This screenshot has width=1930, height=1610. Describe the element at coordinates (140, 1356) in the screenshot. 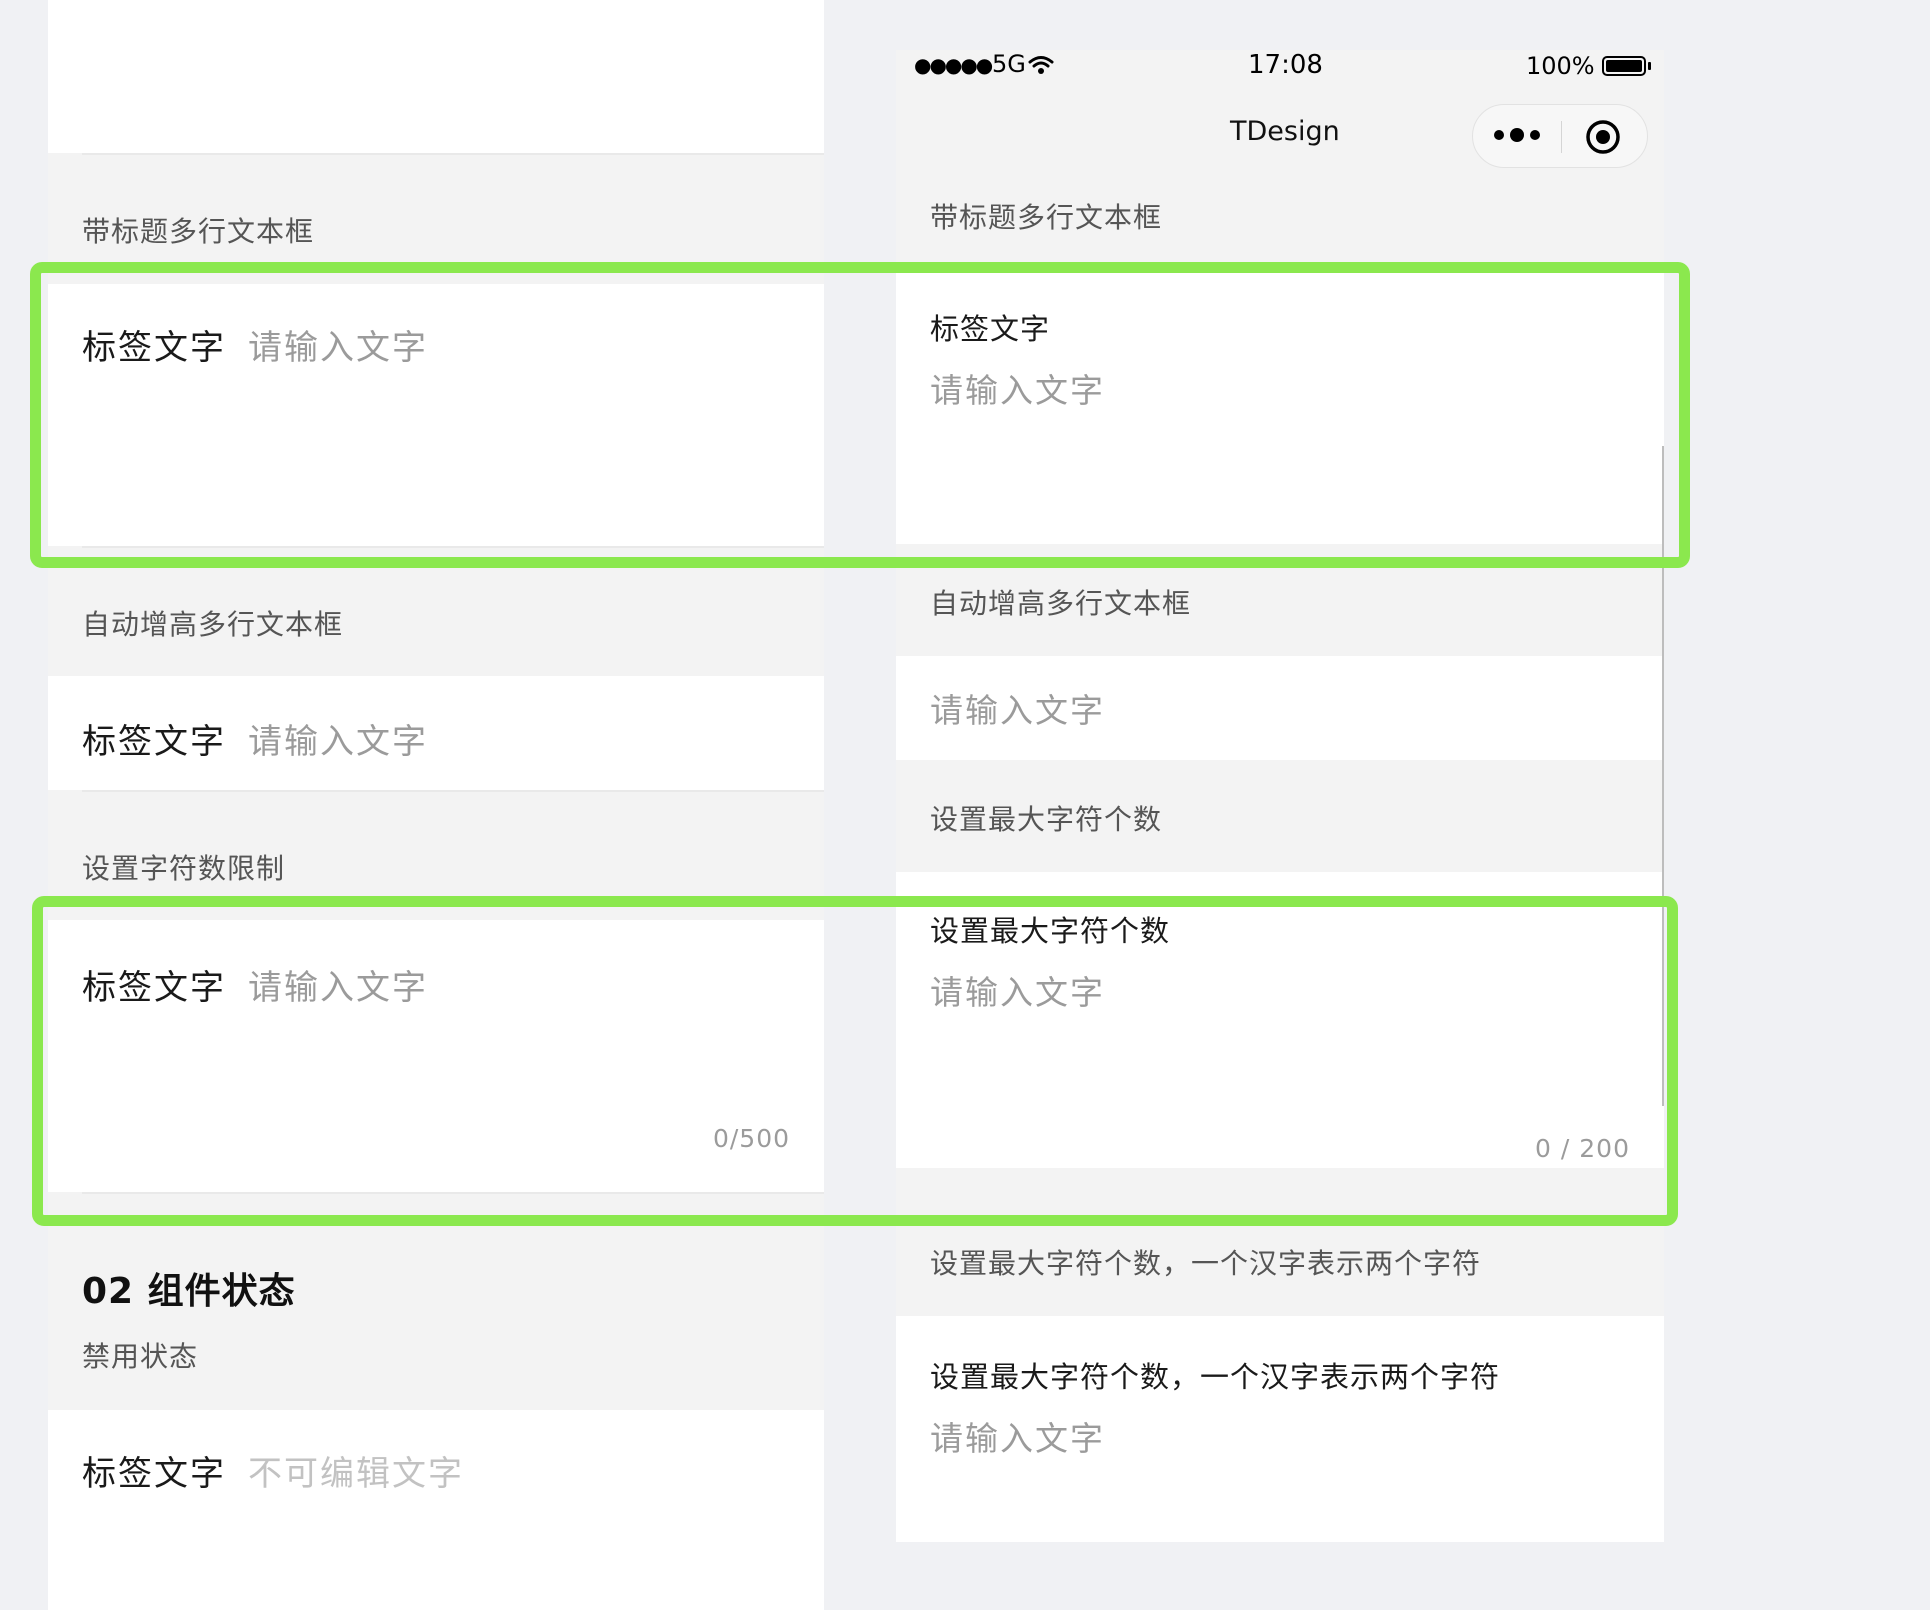

I see `section-title-disabled: 禁用状态` at that location.